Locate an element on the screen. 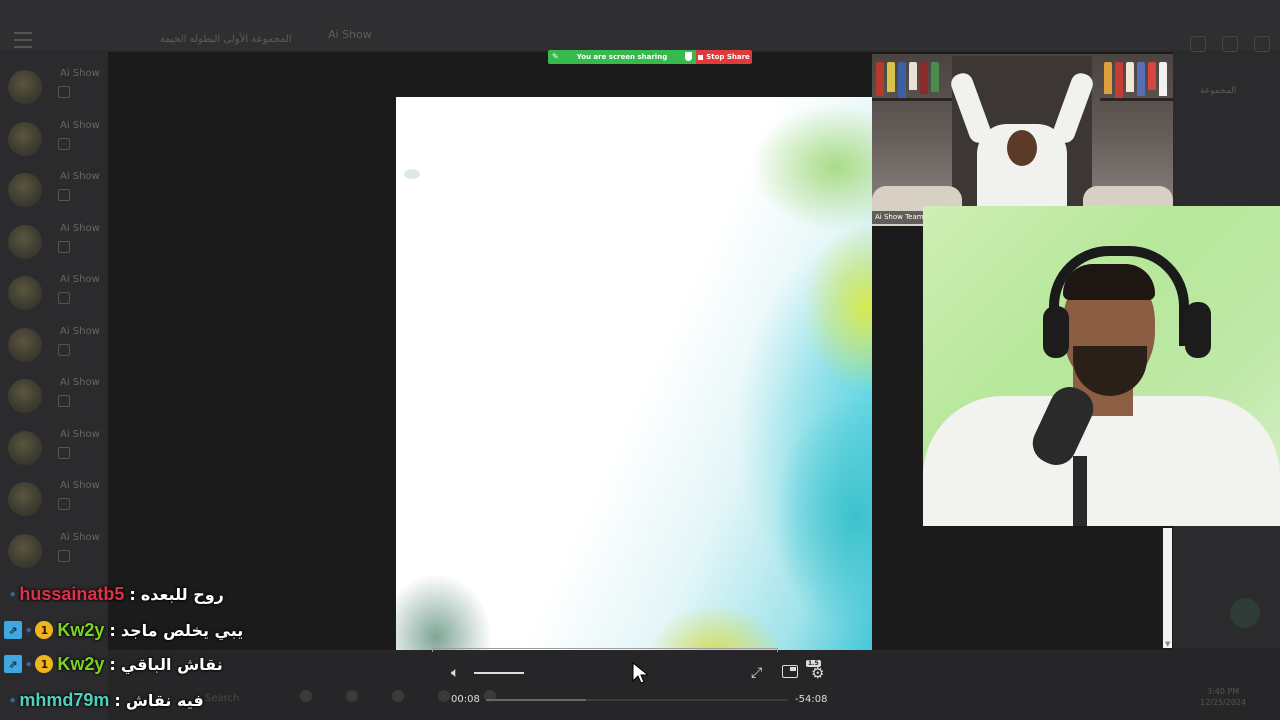  chat-message: ◆ mhmd79m: فيه نقاش is located at coordinates (102, 700).